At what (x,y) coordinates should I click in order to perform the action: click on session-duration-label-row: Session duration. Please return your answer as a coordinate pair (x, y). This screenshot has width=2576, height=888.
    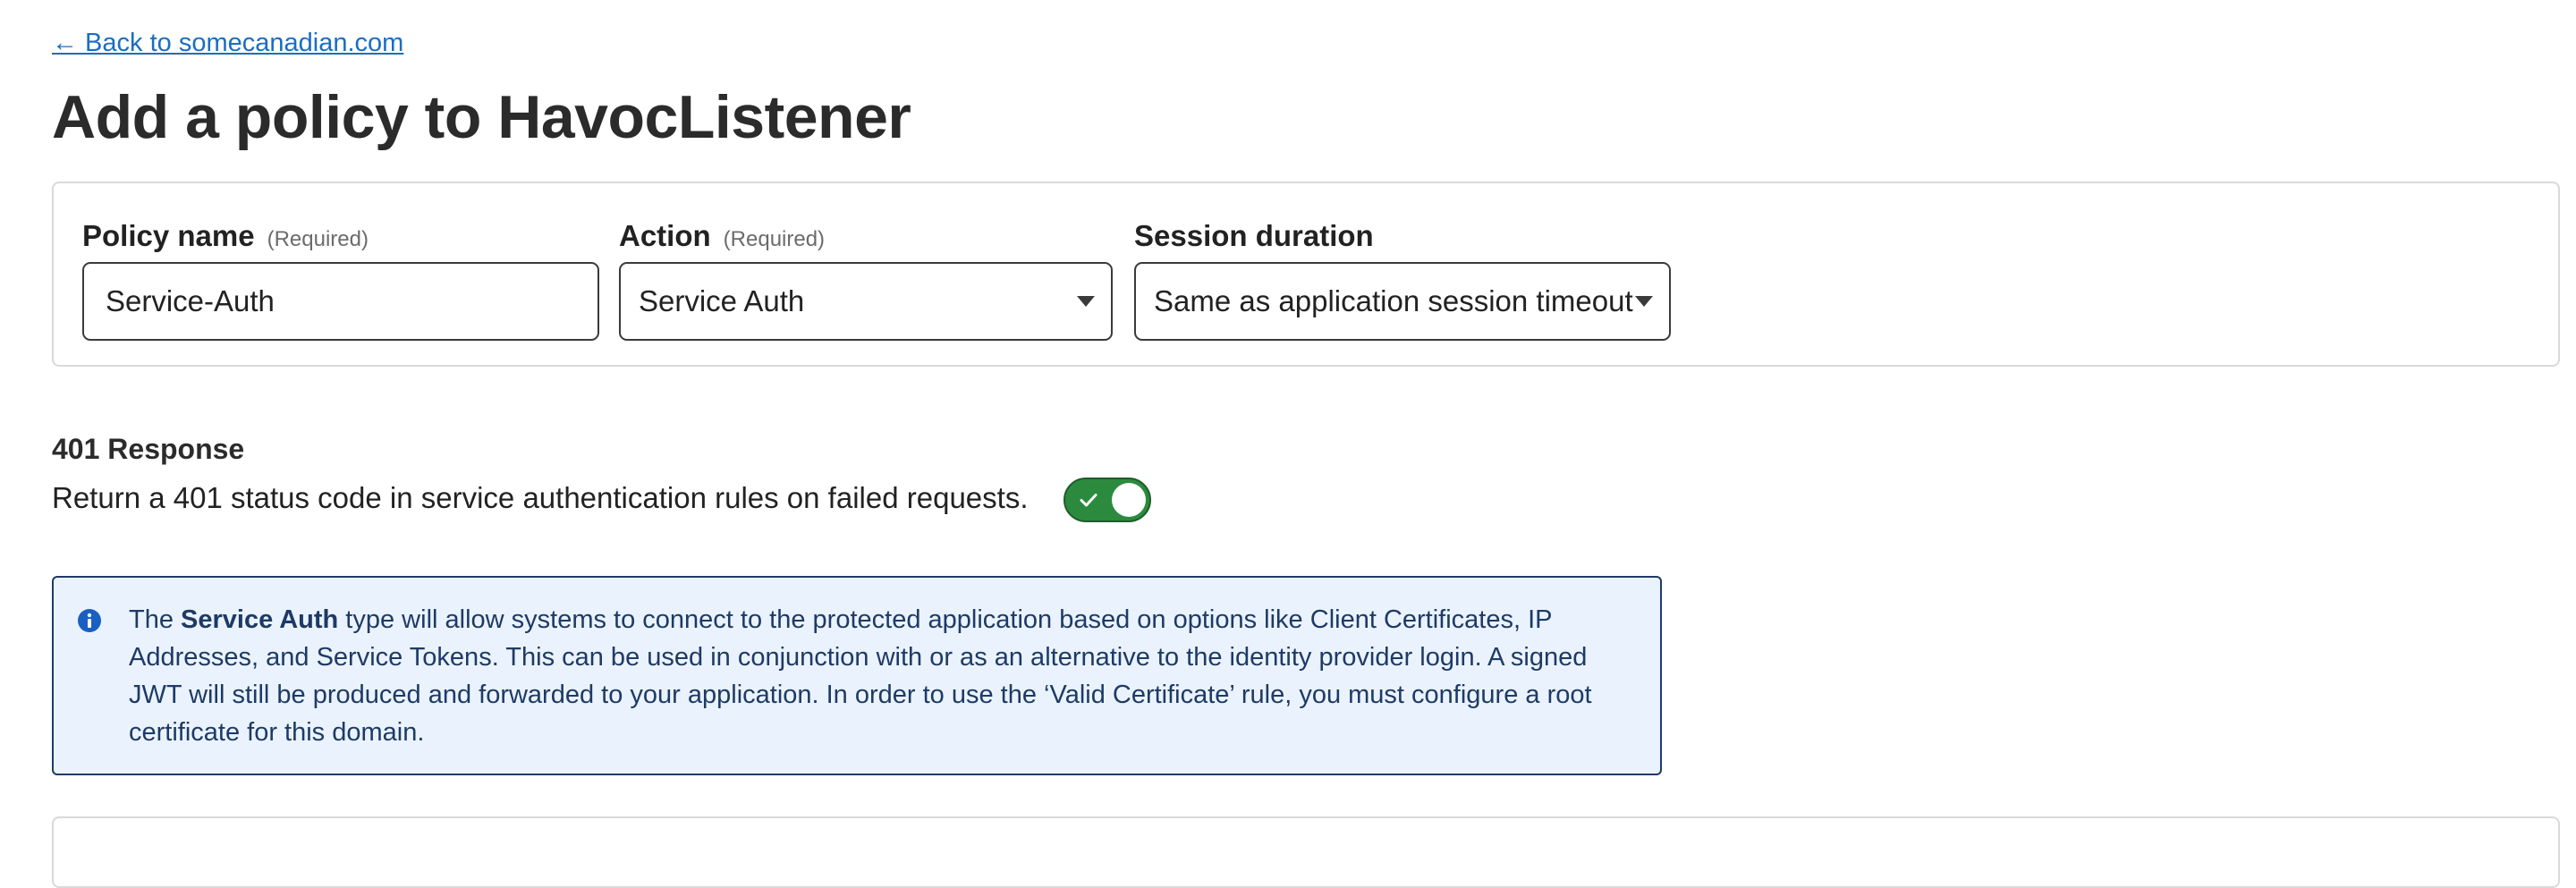
    Looking at the image, I should click on (1254, 237).